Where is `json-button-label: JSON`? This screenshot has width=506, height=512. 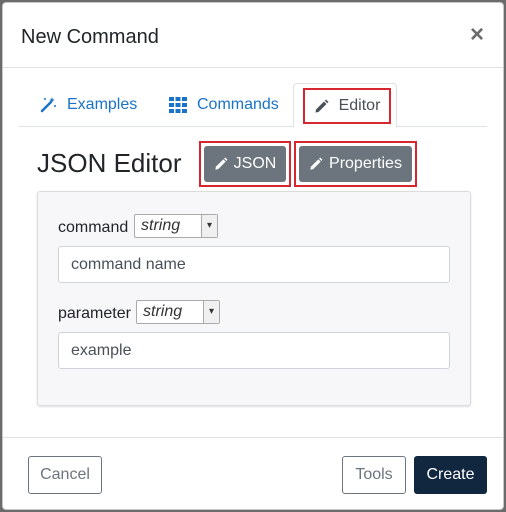
json-button-label: JSON is located at coordinates (255, 163).